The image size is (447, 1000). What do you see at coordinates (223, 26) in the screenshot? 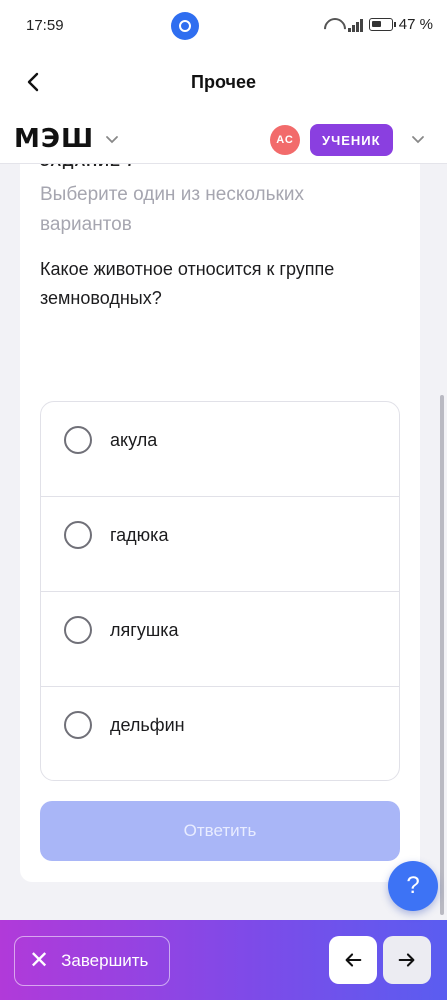
I see `status-bar: 17:59 47 %` at bounding box center [223, 26].